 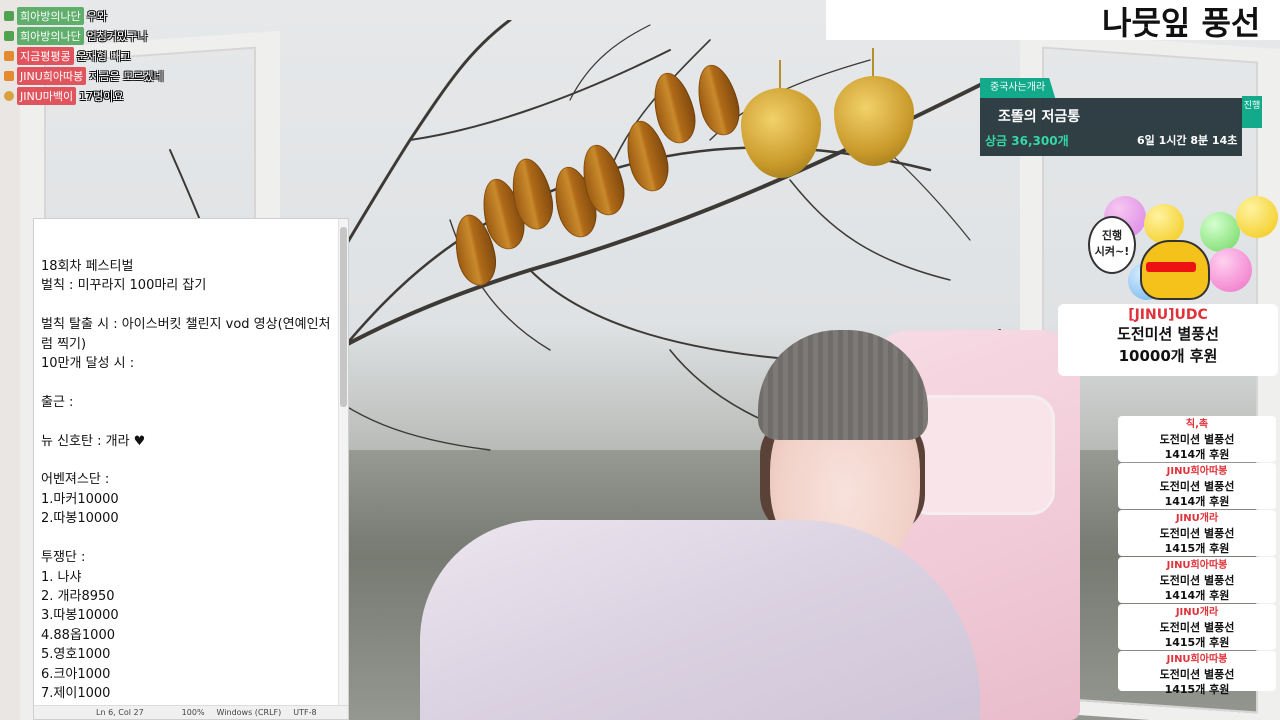 What do you see at coordinates (1053, 20) in the screenshot?
I see `marquee-banner: 나뭇잎 풍선` at bounding box center [1053, 20].